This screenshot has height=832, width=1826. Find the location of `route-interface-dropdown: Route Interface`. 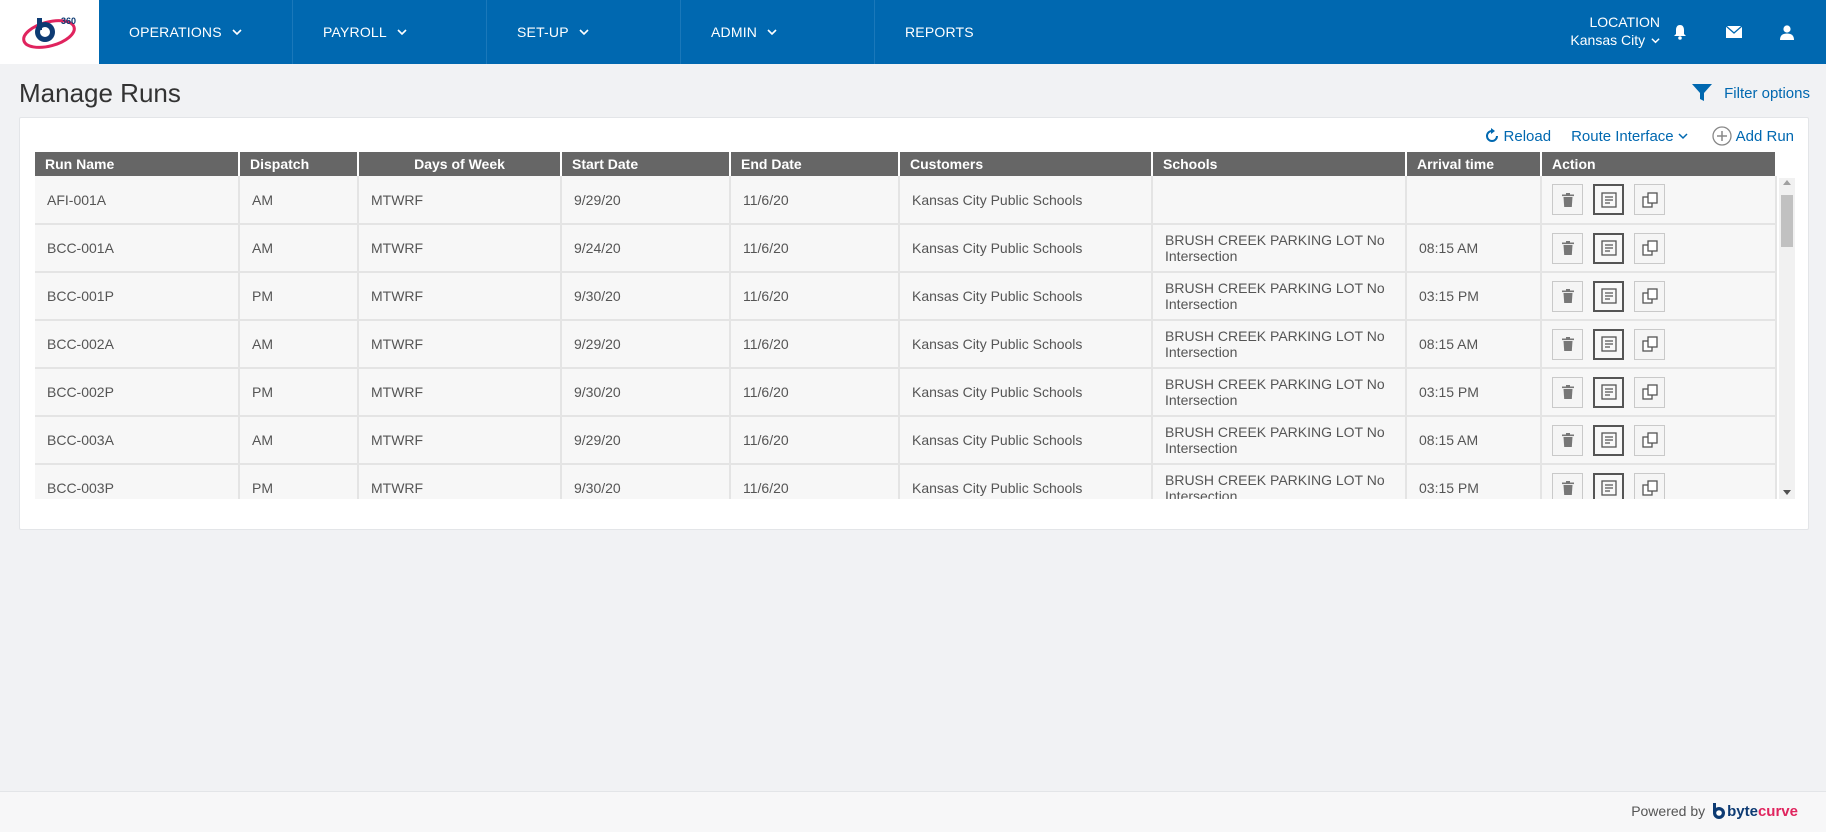

route-interface-dropdown: Route Interface is located at coordinates (1631, 136).